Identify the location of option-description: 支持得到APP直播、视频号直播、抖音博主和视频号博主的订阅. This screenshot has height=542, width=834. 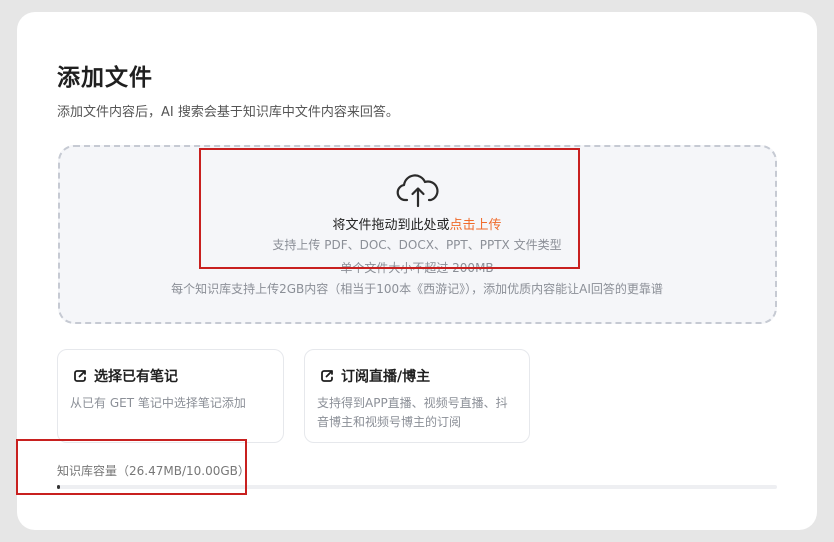
(412, 412).